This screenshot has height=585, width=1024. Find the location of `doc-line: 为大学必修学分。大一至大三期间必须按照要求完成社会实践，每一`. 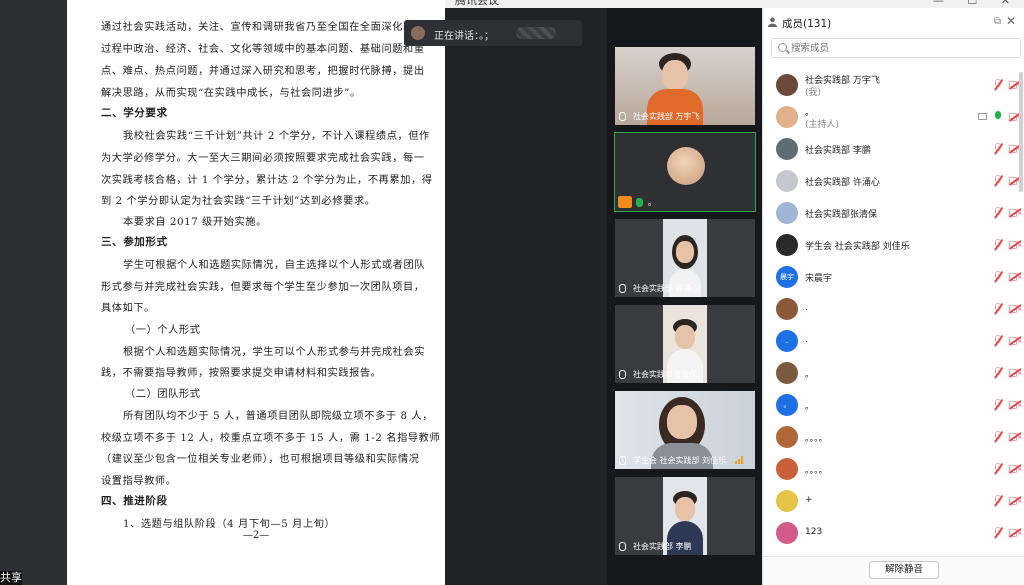

doc-line: 为大学必修学分。大一至大三期间必须按照要求完成社会实践，每一 is located at coordinates (263, 158).